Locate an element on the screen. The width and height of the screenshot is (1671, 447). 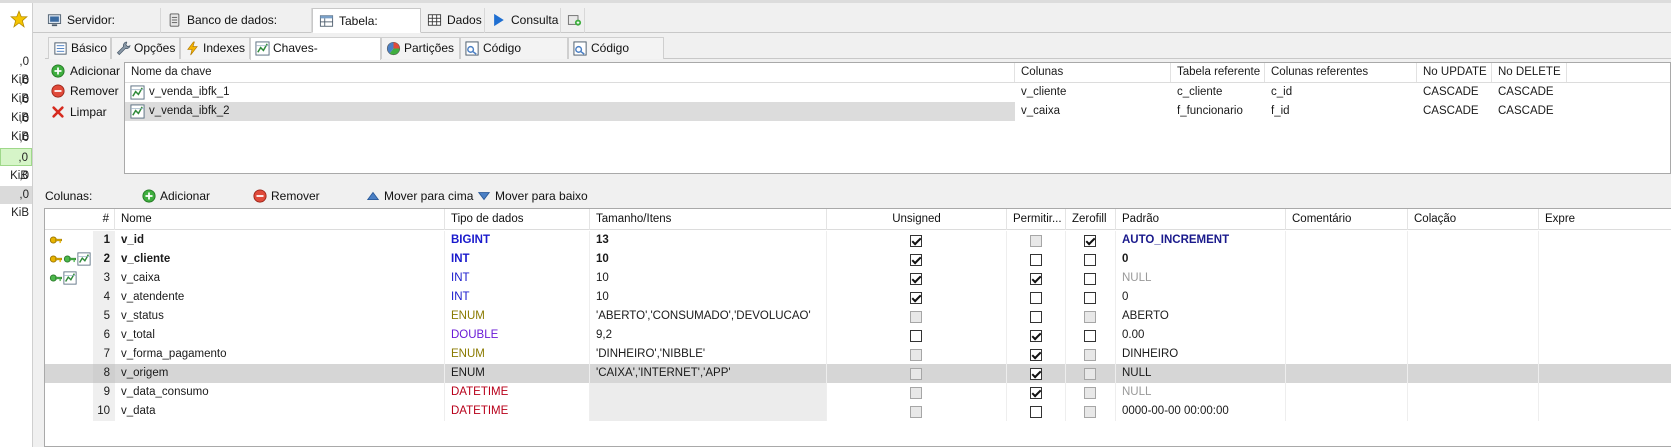
data-type-cell: DOUBLE is located at coordinates (517, 335).